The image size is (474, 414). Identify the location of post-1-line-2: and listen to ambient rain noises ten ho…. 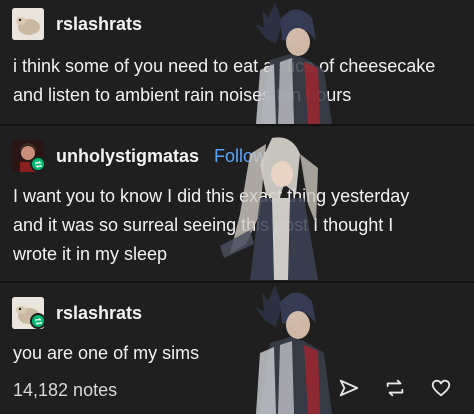
(182, 95).